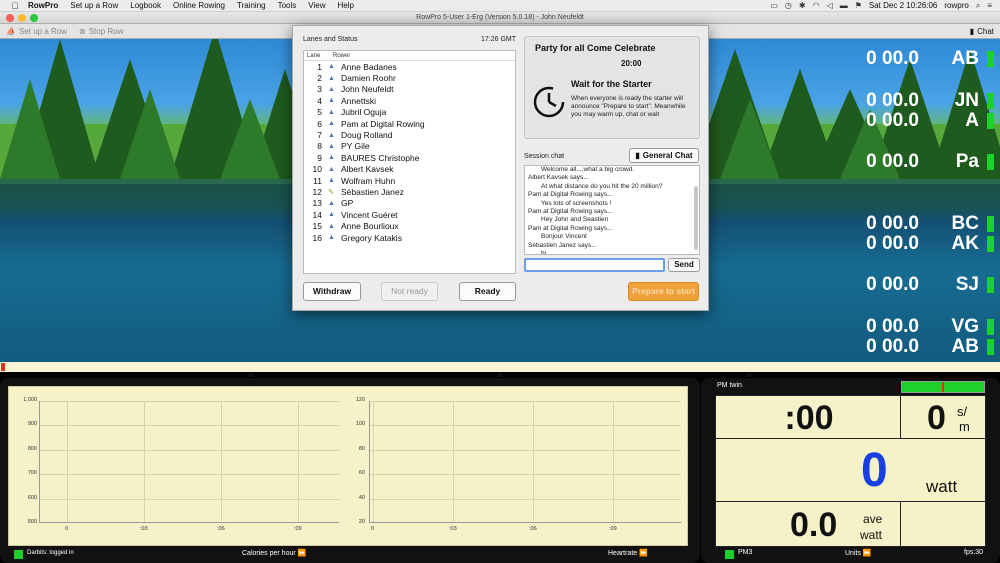  Describe the element at coordinates (380, 157) in the screenshot. I see `lane-rower-name: BAURES Christophe` at that location.